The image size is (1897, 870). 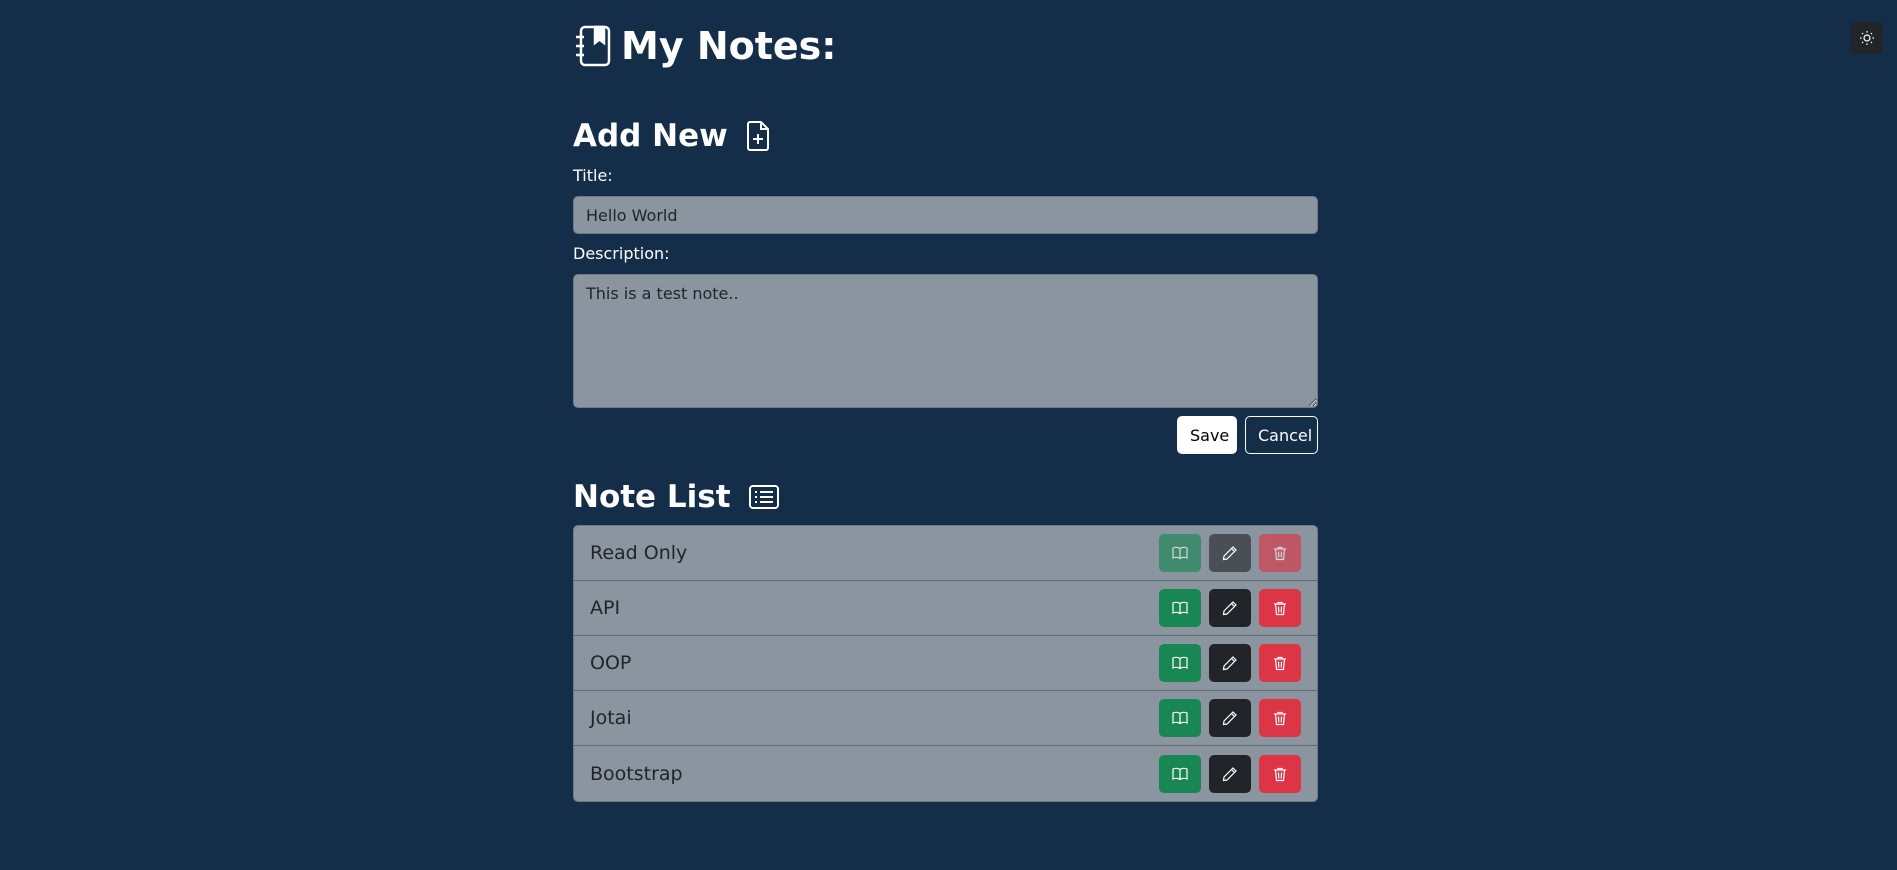 What do you see at coordinates (611, 718) in the screenshot?
I see `note-title: Jotai` at bounding box center [611, 718].